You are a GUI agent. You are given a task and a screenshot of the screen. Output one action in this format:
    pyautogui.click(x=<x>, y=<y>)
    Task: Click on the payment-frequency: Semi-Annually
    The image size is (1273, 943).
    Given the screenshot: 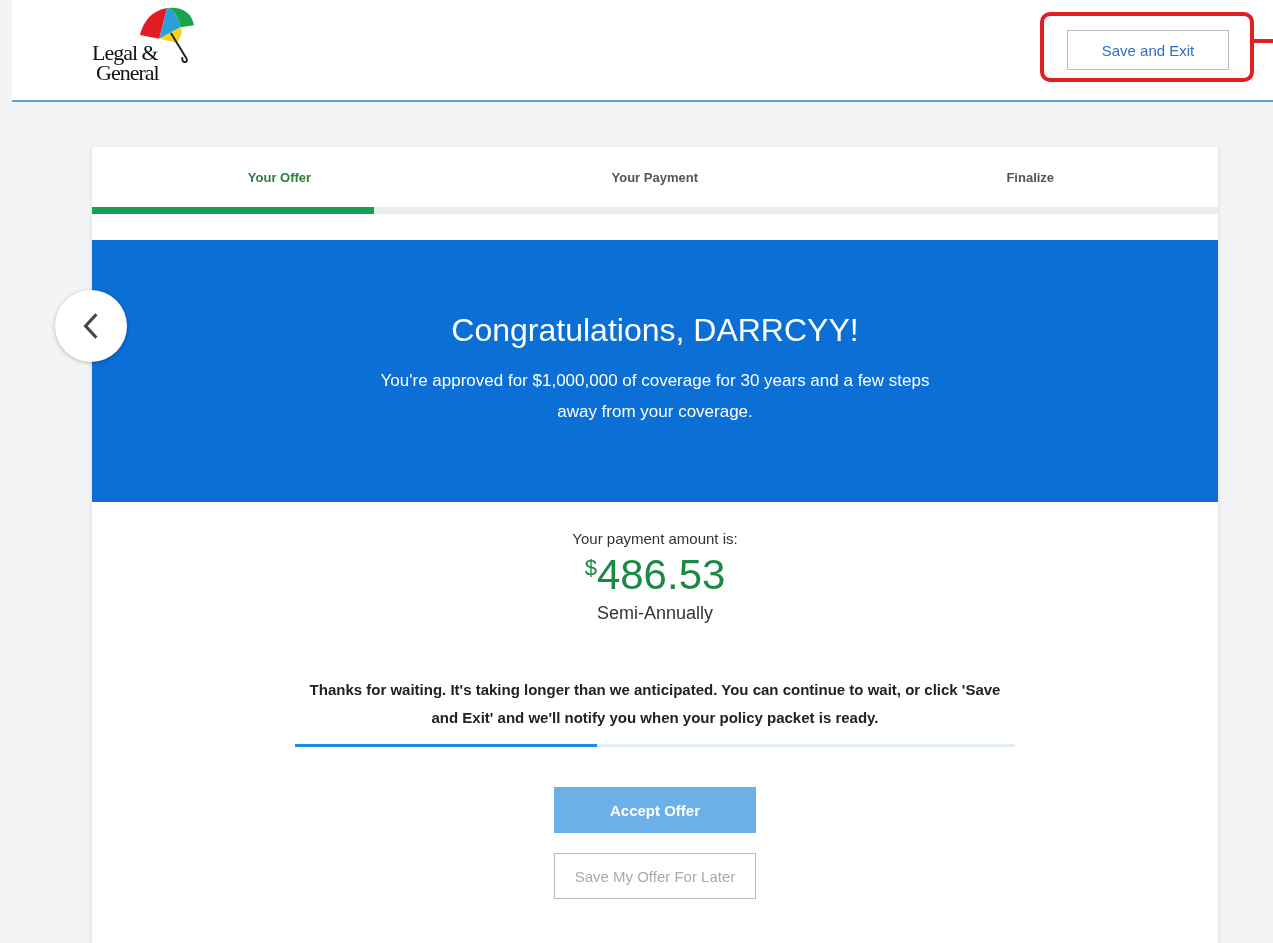 What is the action you would take?
    pyautogui.click(x=655, y=613)
    